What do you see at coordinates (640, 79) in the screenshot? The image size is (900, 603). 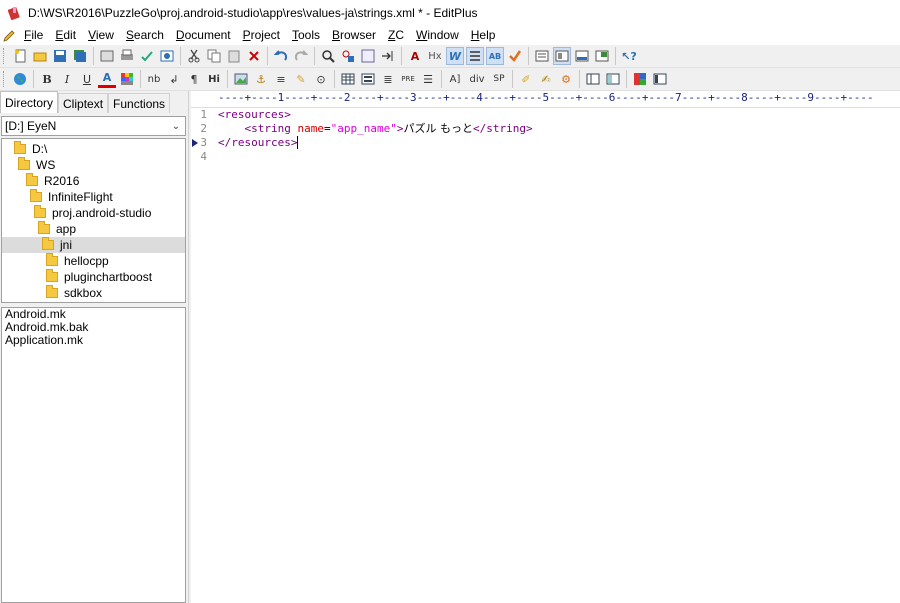 I see `color-chart-icon` at bounding box center [640, 79].